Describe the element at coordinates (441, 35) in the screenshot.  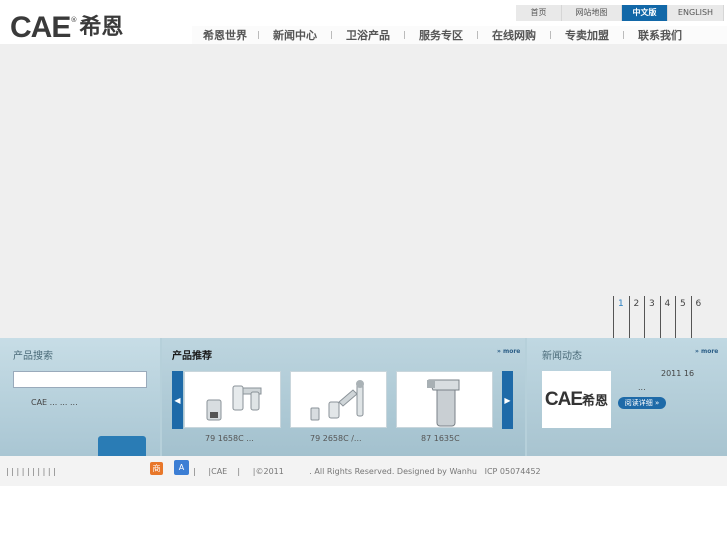
I see `main-nav-service: 服务专区` at that location.